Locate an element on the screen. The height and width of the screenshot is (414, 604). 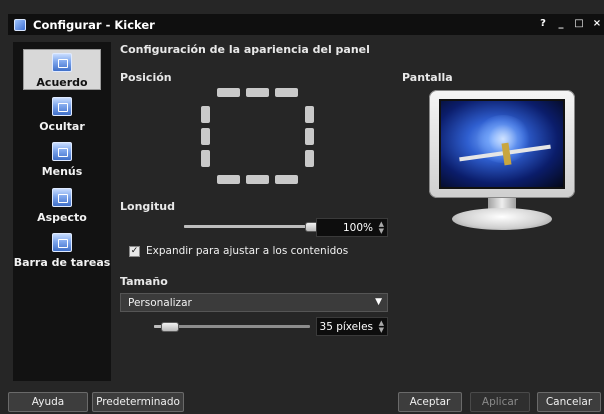
maximize-icon: □ is located at coordinates (579, 23).